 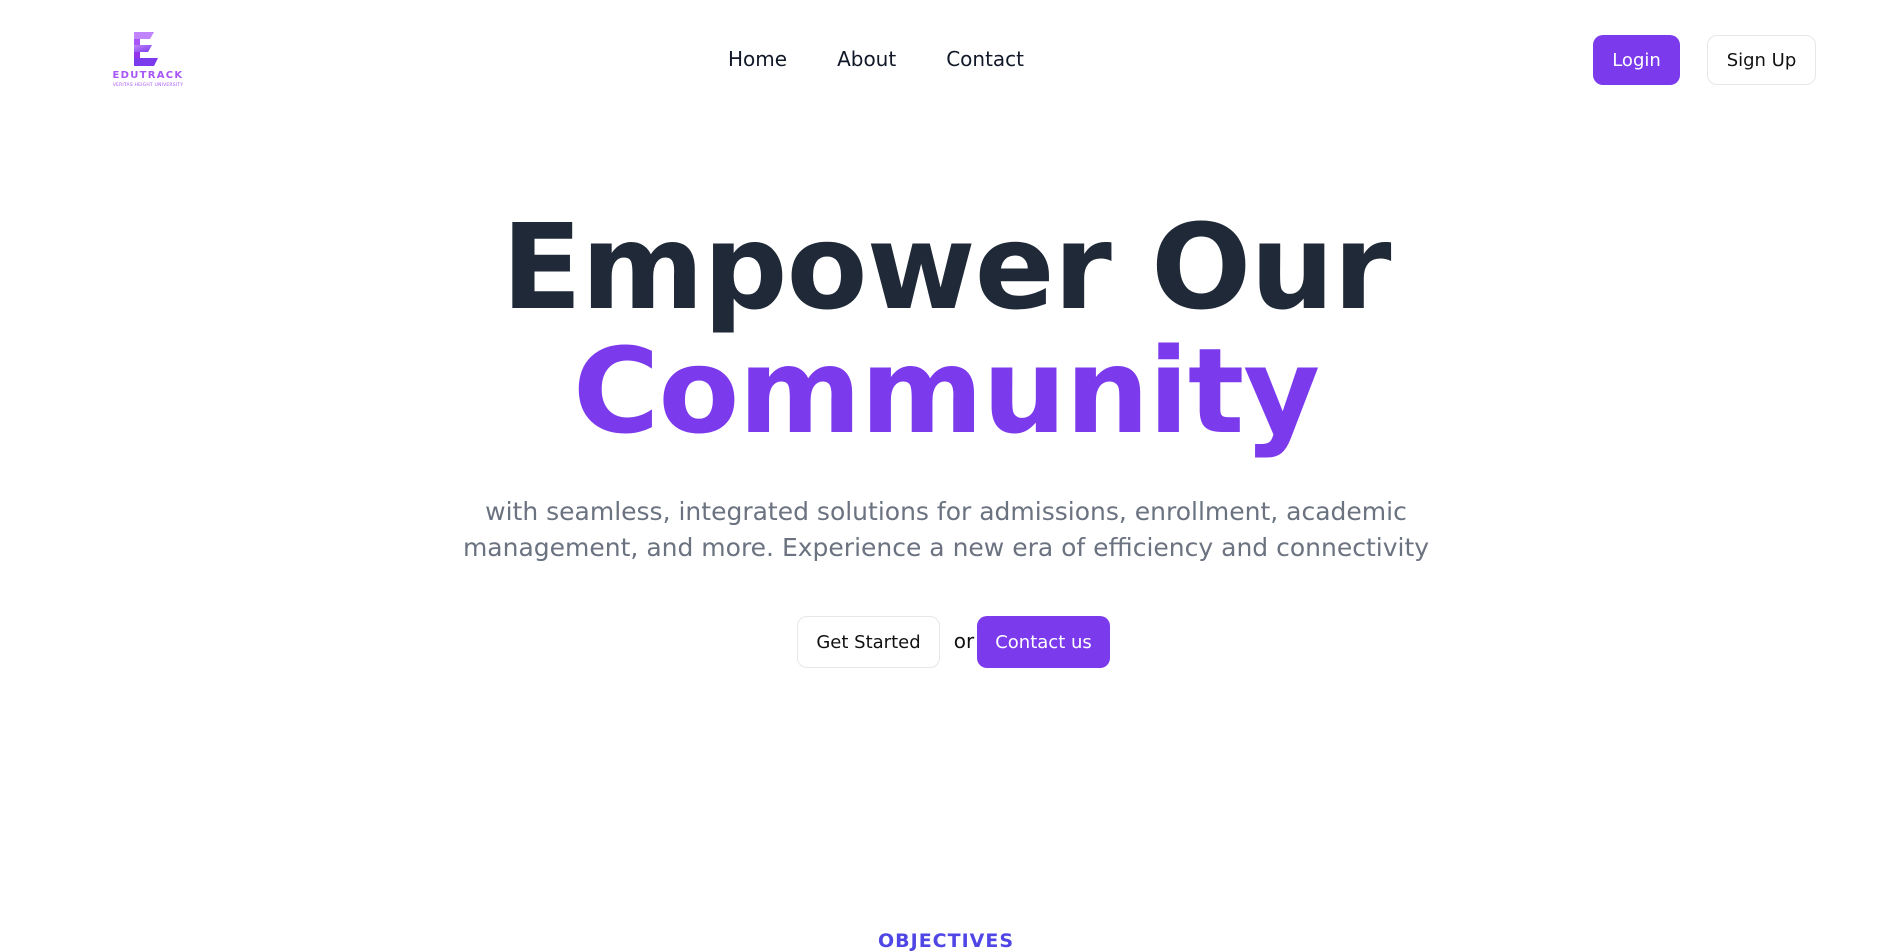 I want to click on edutrack-logo: EDUTRACK VERITAS HEIGHT UNIVERSITY, so click(x=148, y=62).